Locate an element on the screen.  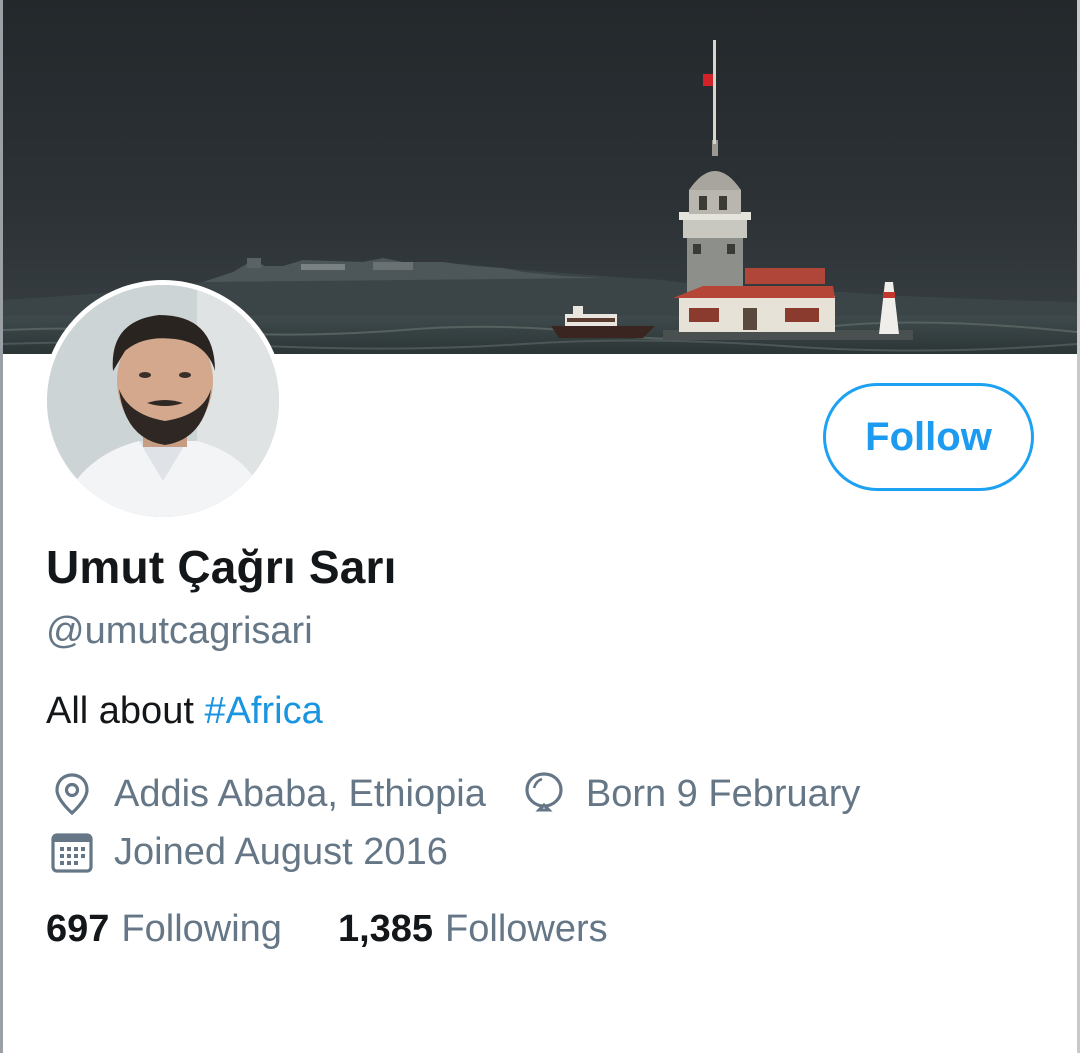
user-handle: @umutcagrisari is located at coordinates (179, 631).